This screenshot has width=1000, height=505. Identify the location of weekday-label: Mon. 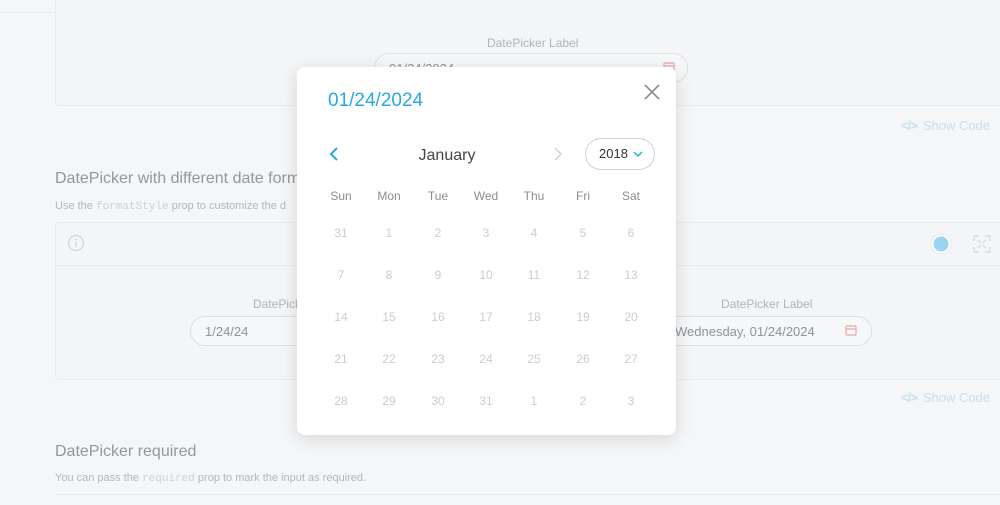
(389, 196).